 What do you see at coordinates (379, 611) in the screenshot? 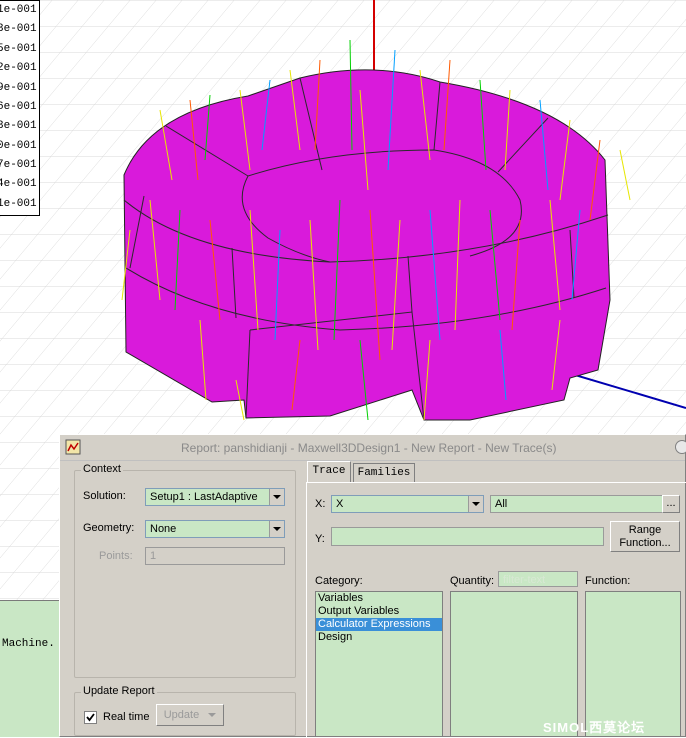
I see `list-item: Output Variables` at bounding box center [379, 611].